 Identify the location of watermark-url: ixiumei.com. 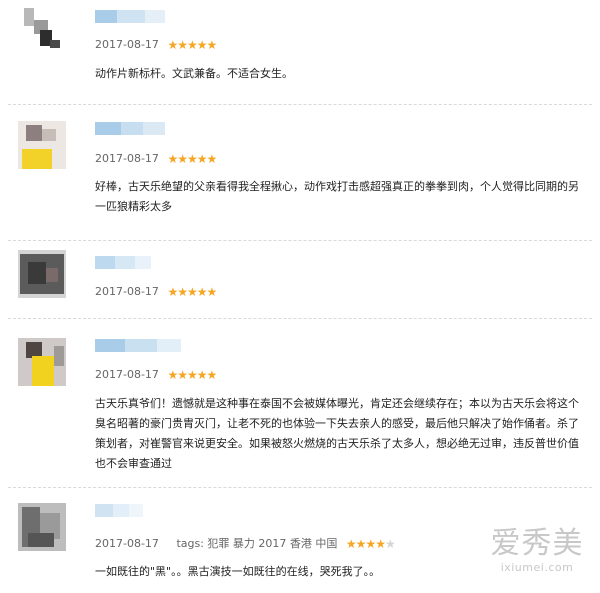
(537, 567).